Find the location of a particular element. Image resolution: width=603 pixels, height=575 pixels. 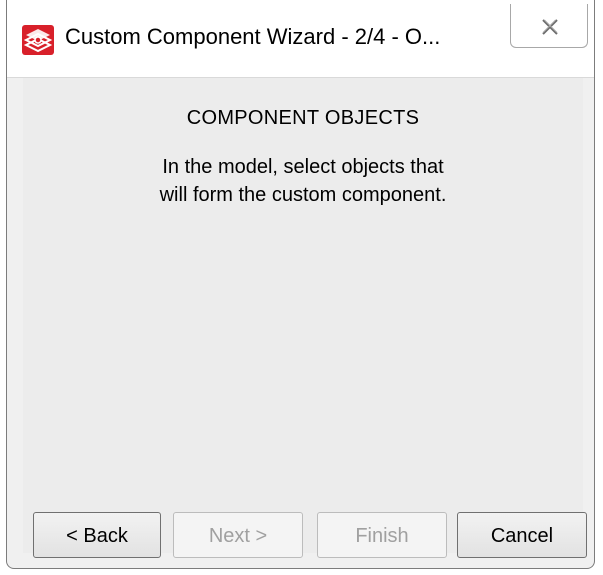

instruction-text-line-1: In the model, select objects that is located at coordinates (303, 167).